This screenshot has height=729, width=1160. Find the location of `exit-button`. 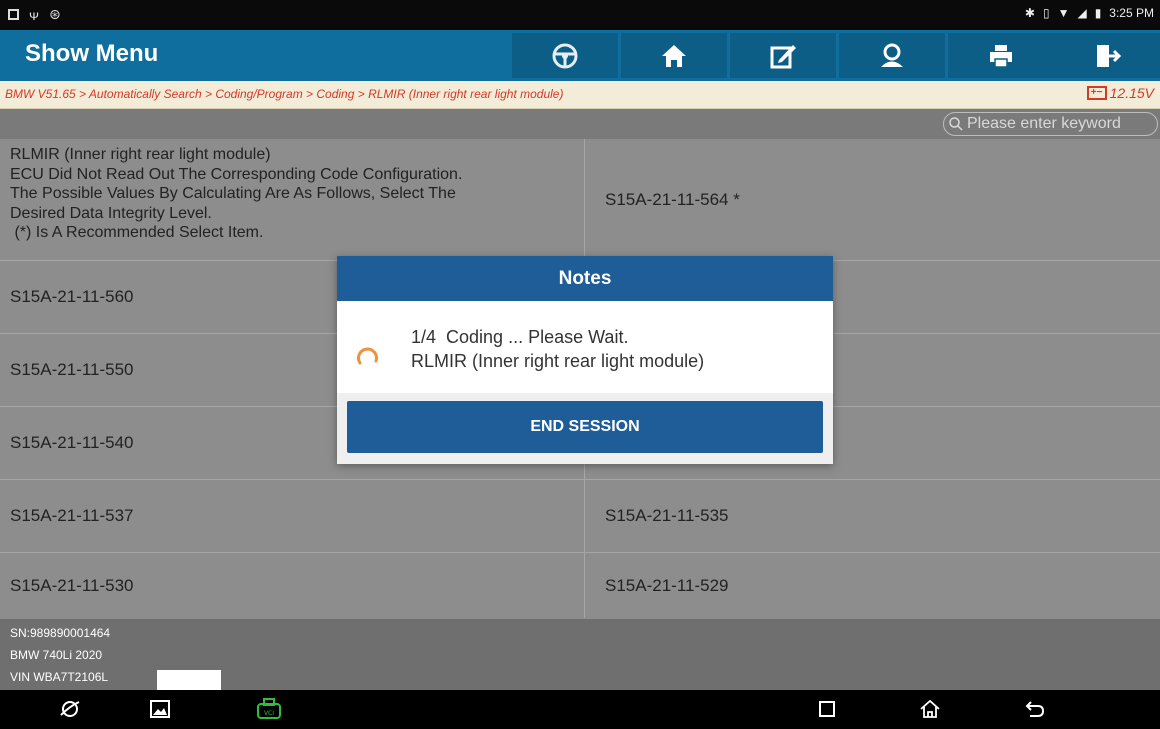

exit-button is located at coordinates (1107, 55).